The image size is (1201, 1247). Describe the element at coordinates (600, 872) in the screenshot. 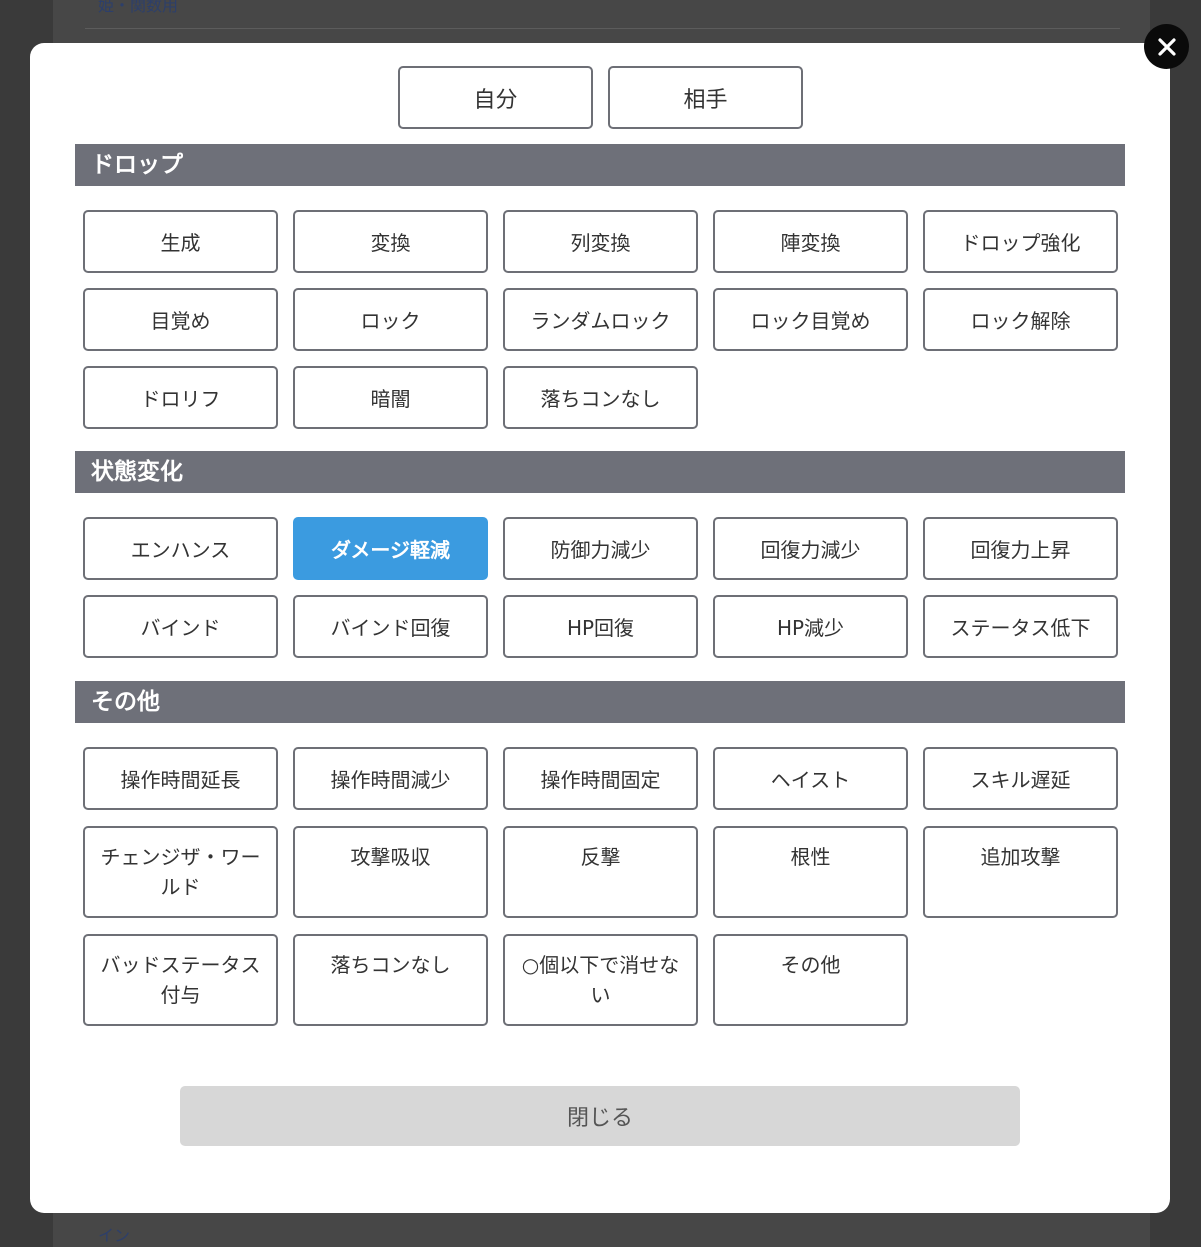

I see `option-button: 反撃` at that location.